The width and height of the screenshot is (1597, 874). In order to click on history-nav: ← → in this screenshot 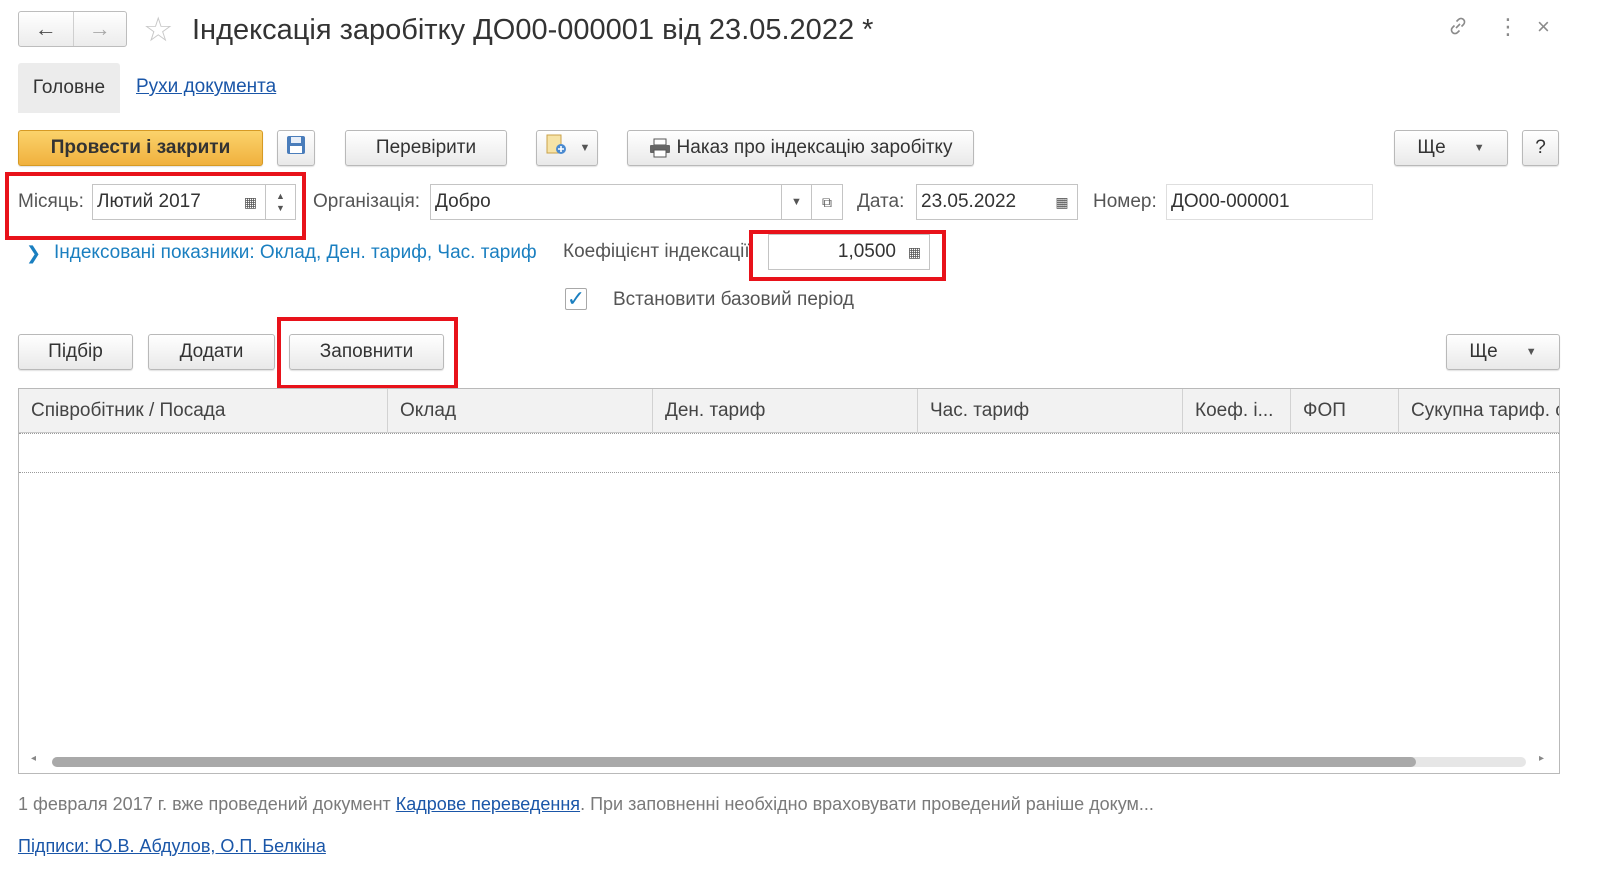, I will do `click(72, 29)`.